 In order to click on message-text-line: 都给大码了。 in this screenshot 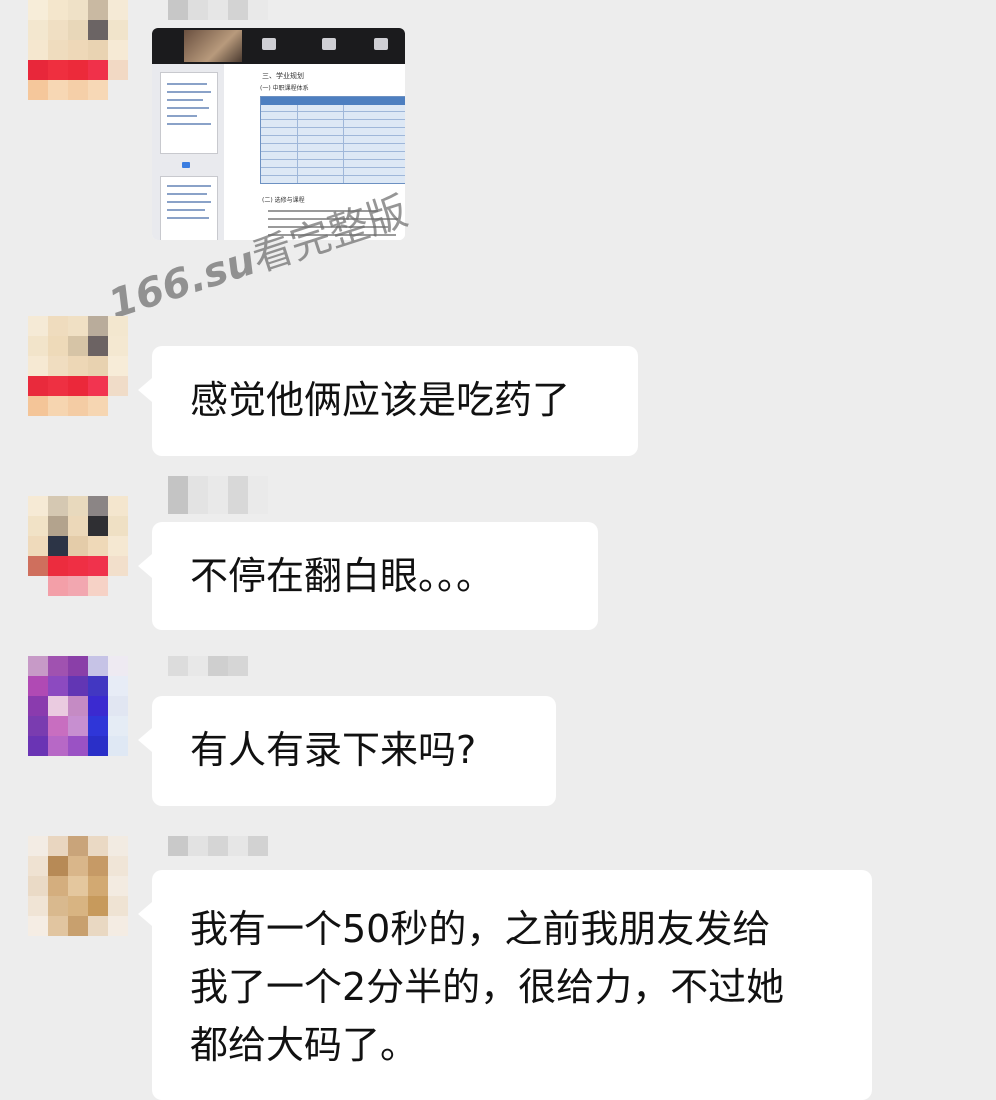, I will do `click(304, 1045)`.